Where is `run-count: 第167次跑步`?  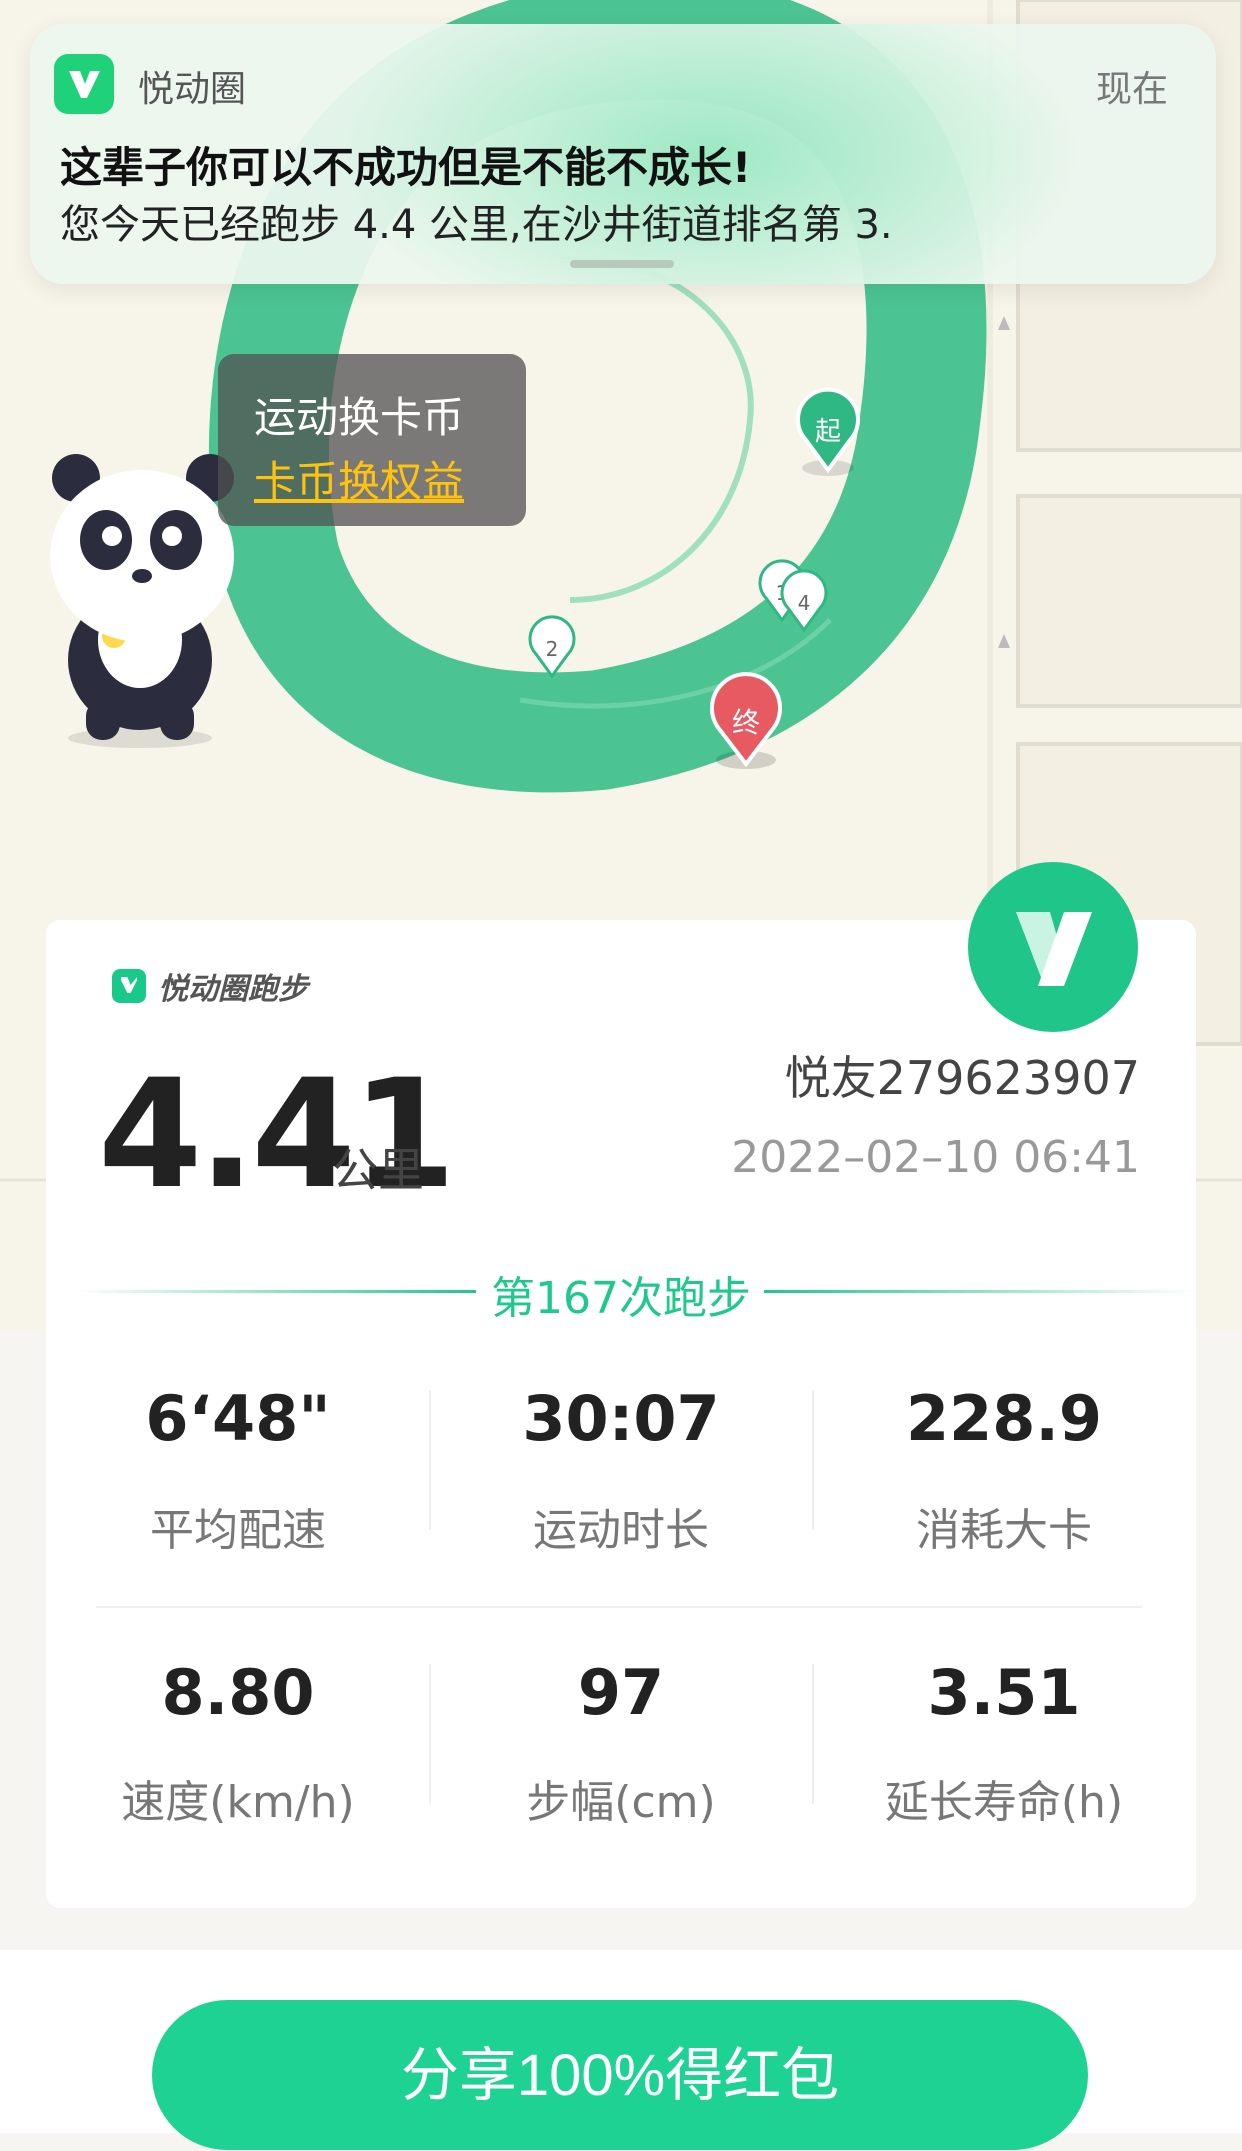 run-count: 第167次跑步 is located at coordinates (621, 1298).